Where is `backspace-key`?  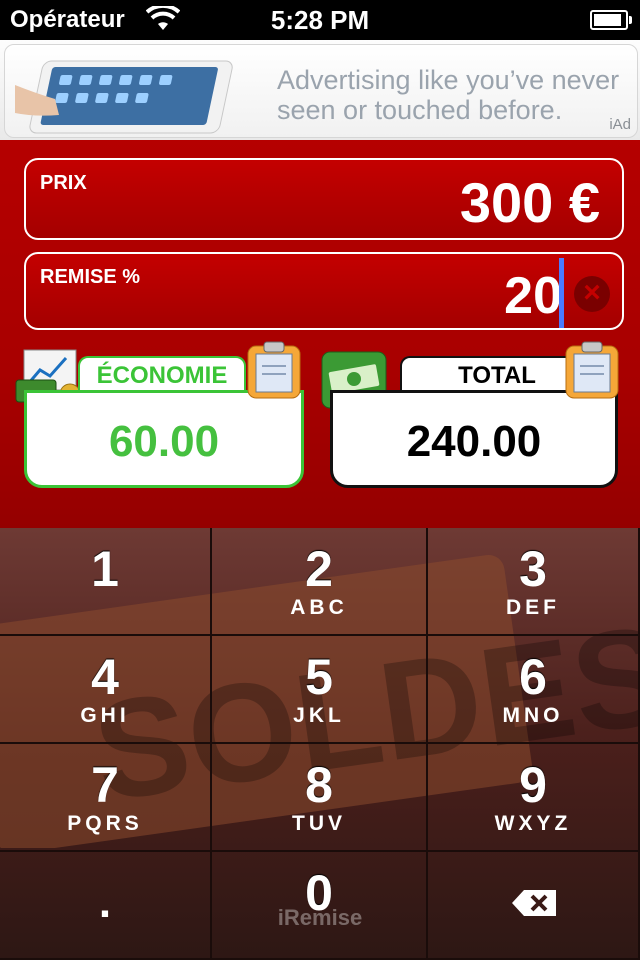
backspace-key is located at coordinates (534, 906).